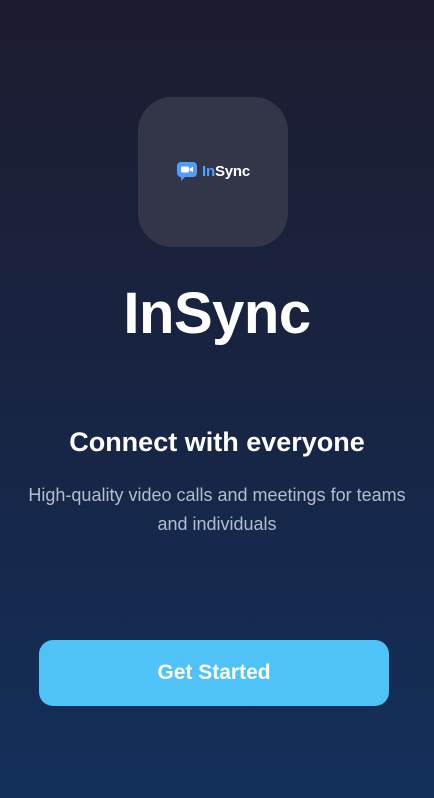  Describe the element at coordinates (217, 442) in the screenshot. I see `headline: Connect with everyone` at that location.